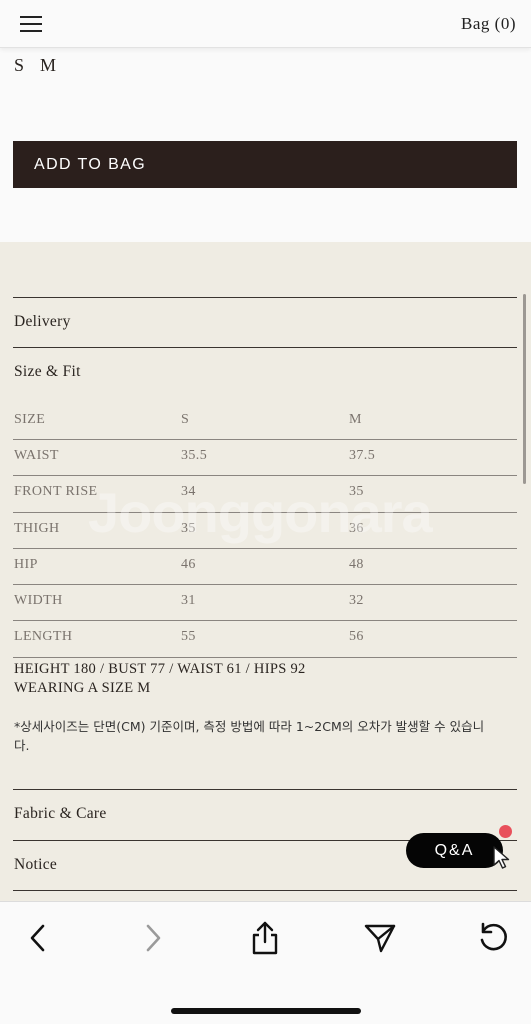 Image resolution: width=531 pixels, height=1024 pixels. I want to click on table-cell: 37.5, so click(362, 455).